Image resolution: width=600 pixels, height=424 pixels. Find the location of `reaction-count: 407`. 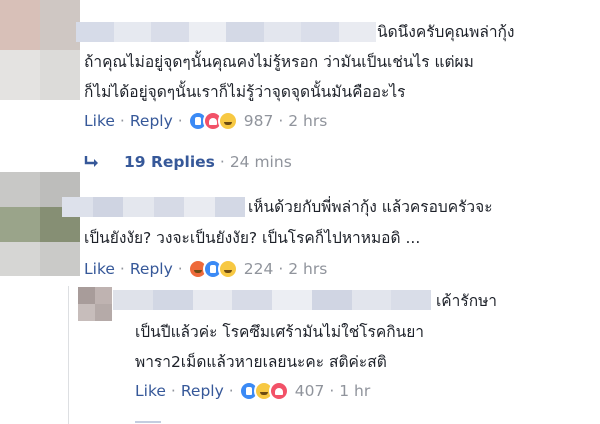

reaction-count: 407 is located at coordinates (310, 391).